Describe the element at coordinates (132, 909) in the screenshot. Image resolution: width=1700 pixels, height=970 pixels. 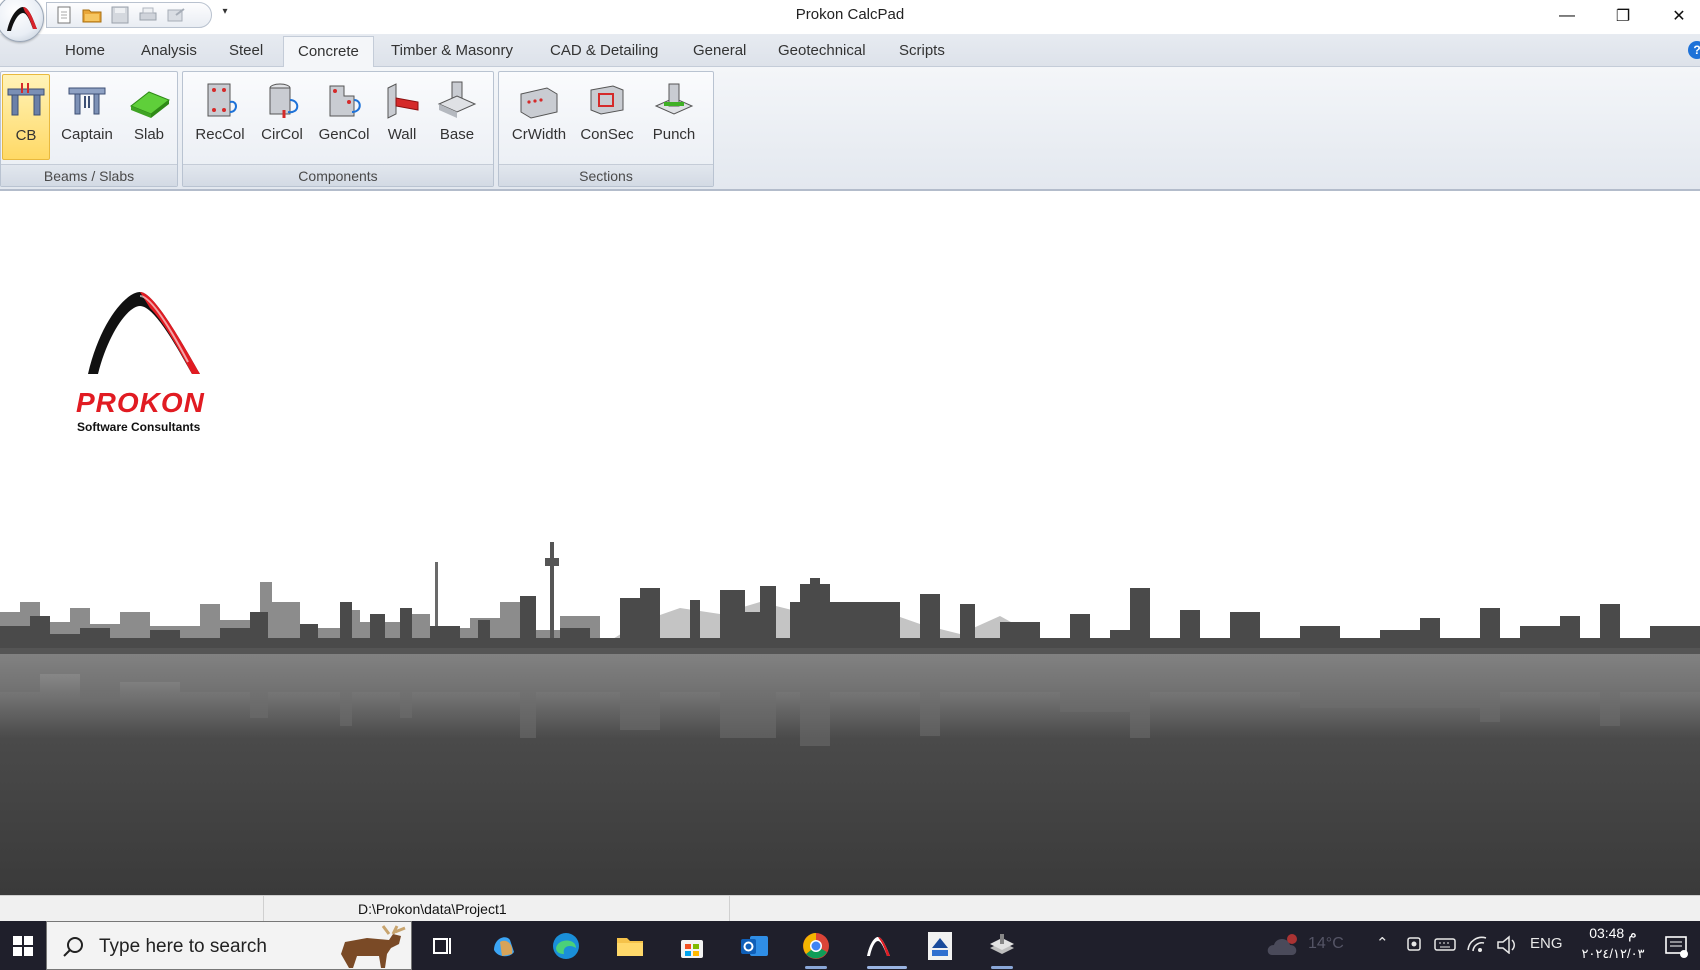
I see `status-cell` at that location.